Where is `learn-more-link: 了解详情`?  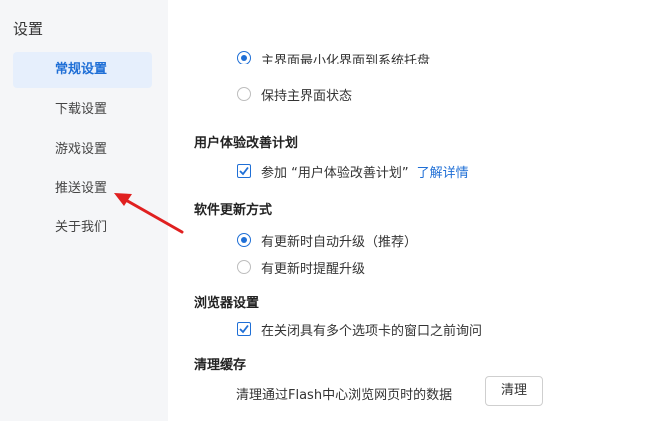 learn-more-link: 了解详情 is located at coordinates (443, 171).